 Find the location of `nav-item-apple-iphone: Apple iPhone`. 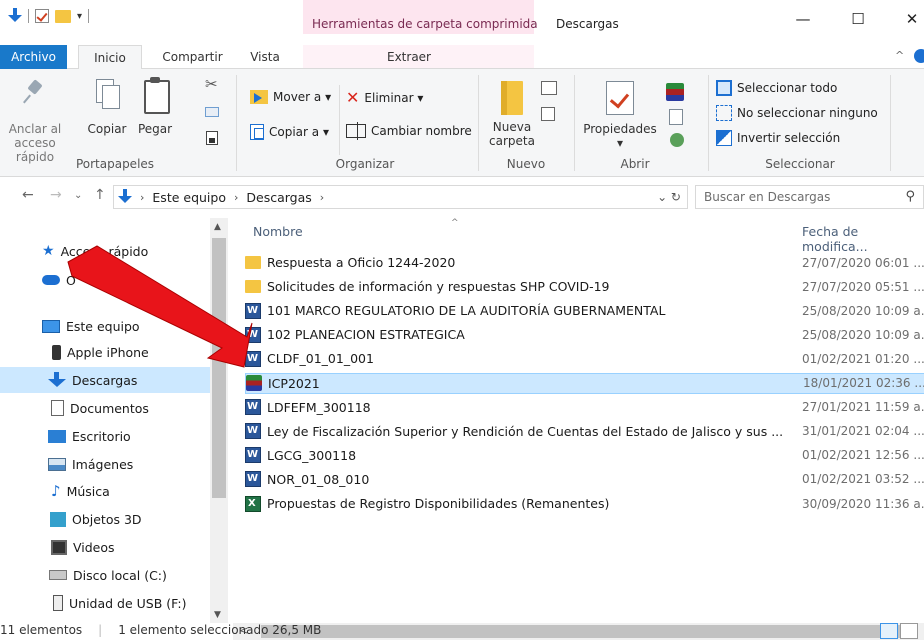

nav-item-apple-iphone: Apple iPhone is located at coordinates (105, 352).